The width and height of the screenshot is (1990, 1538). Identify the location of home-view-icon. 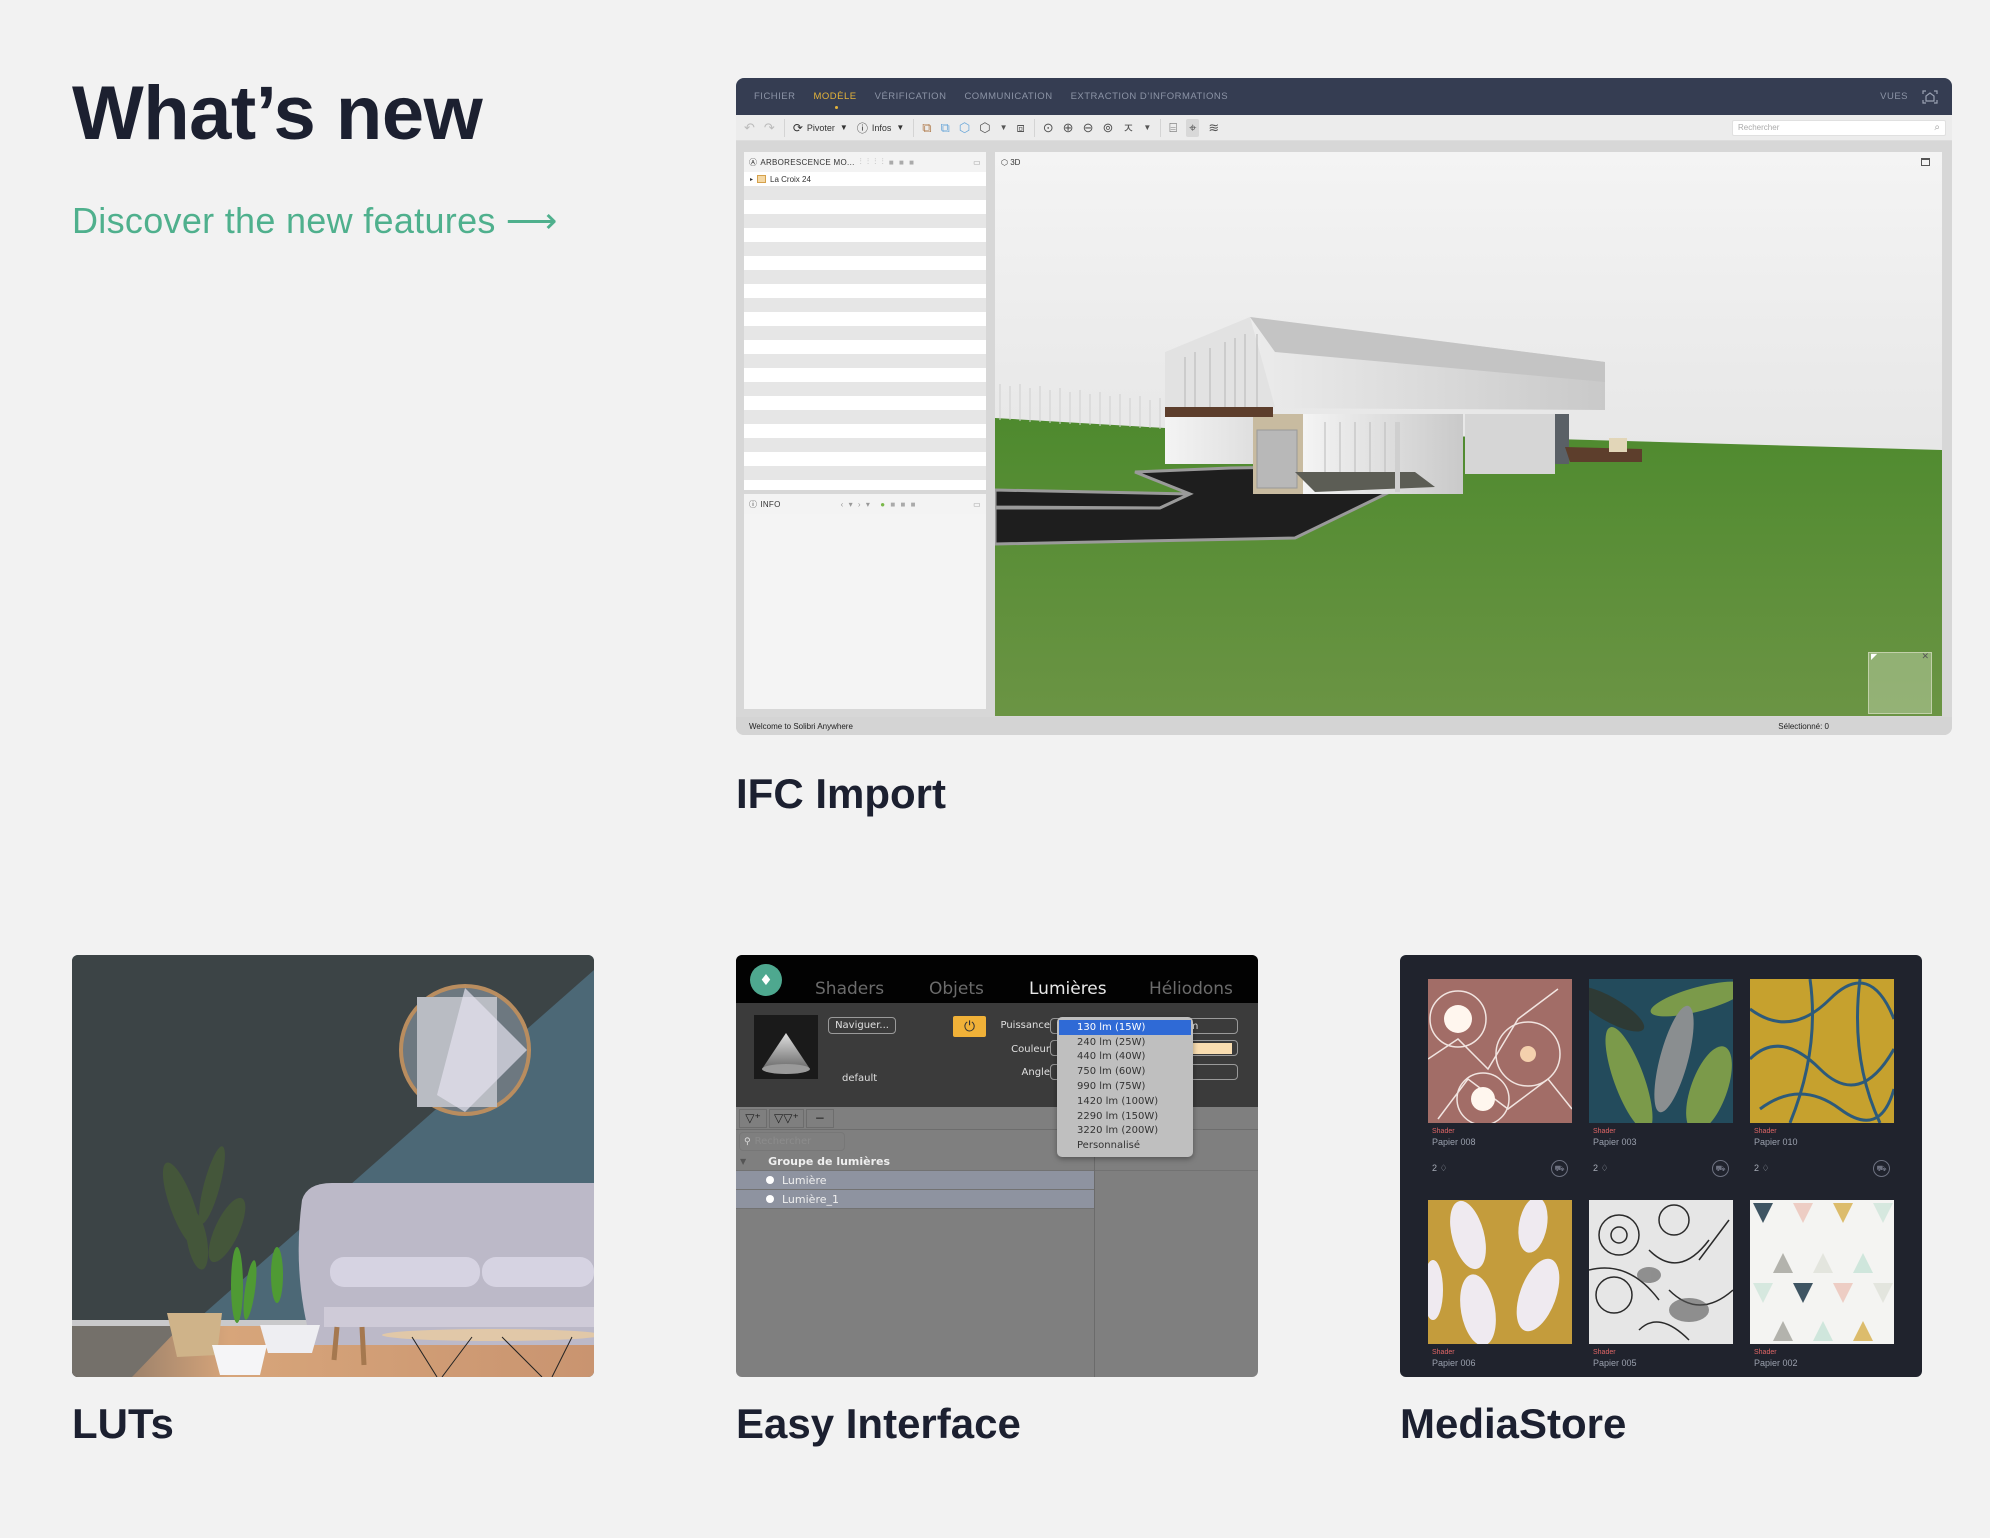
(1930, 96).